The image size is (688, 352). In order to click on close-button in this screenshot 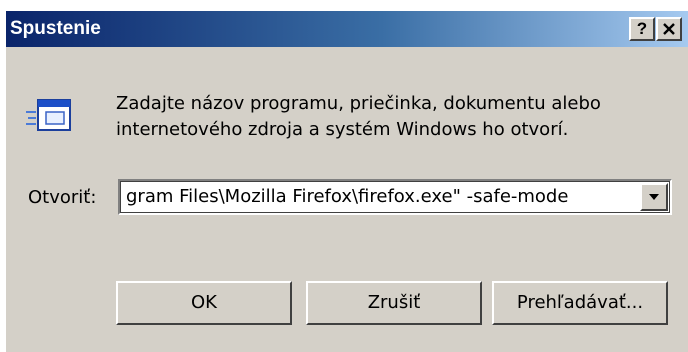, I will do `click(669, 29)`.